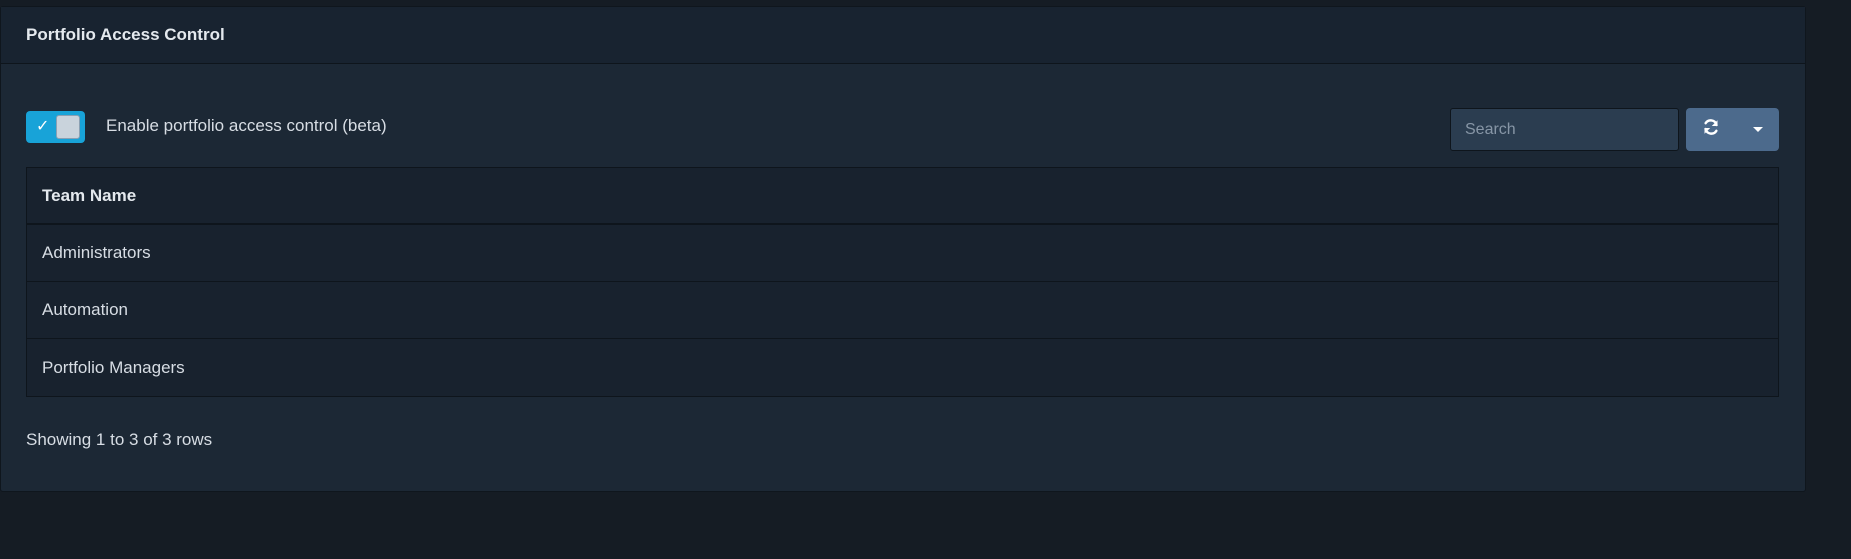 Image resolution: width=1851 pixels, height=559 pixels. What do you see at coordinates (96, 252) in the screenshot?
I see `team-name-cell: Administrators` at bounding box center [96, 252].